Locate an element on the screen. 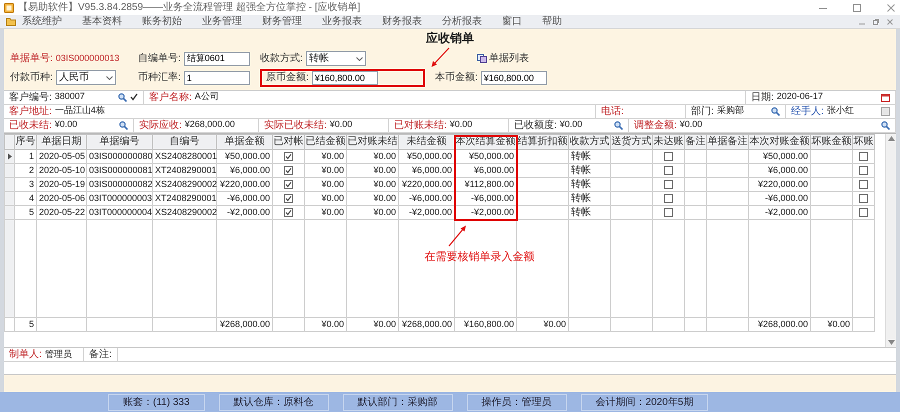 The height and width of the screenshot is (412, 900). column-header: 收款方式 is located at coordinates (589, 142).